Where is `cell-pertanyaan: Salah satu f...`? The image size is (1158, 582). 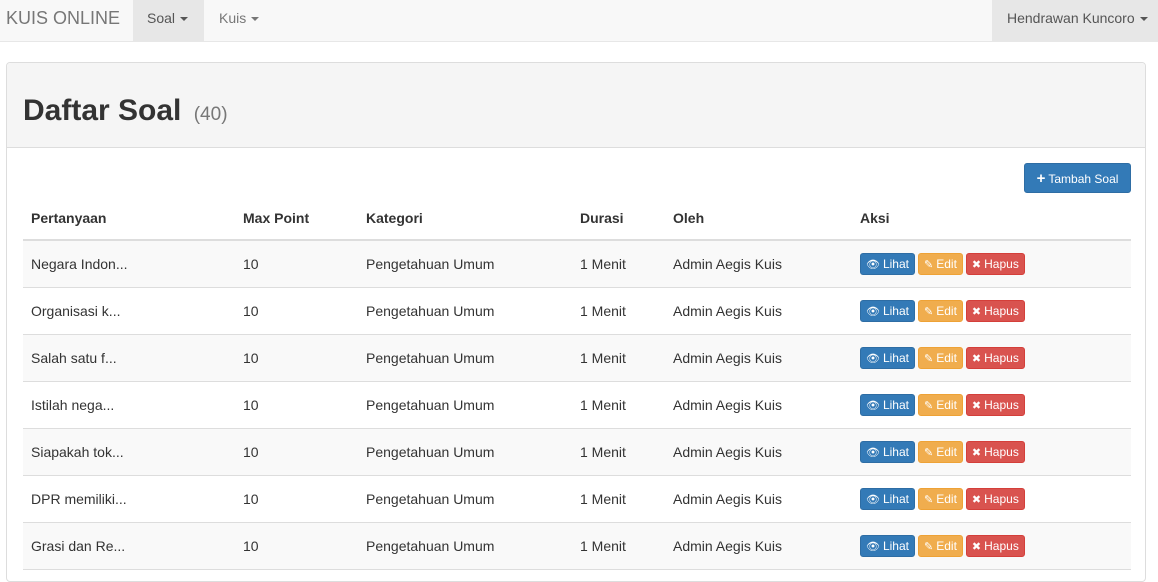 cell-pertanyaan: Salah satu f... is located at coordinates (129, 358).